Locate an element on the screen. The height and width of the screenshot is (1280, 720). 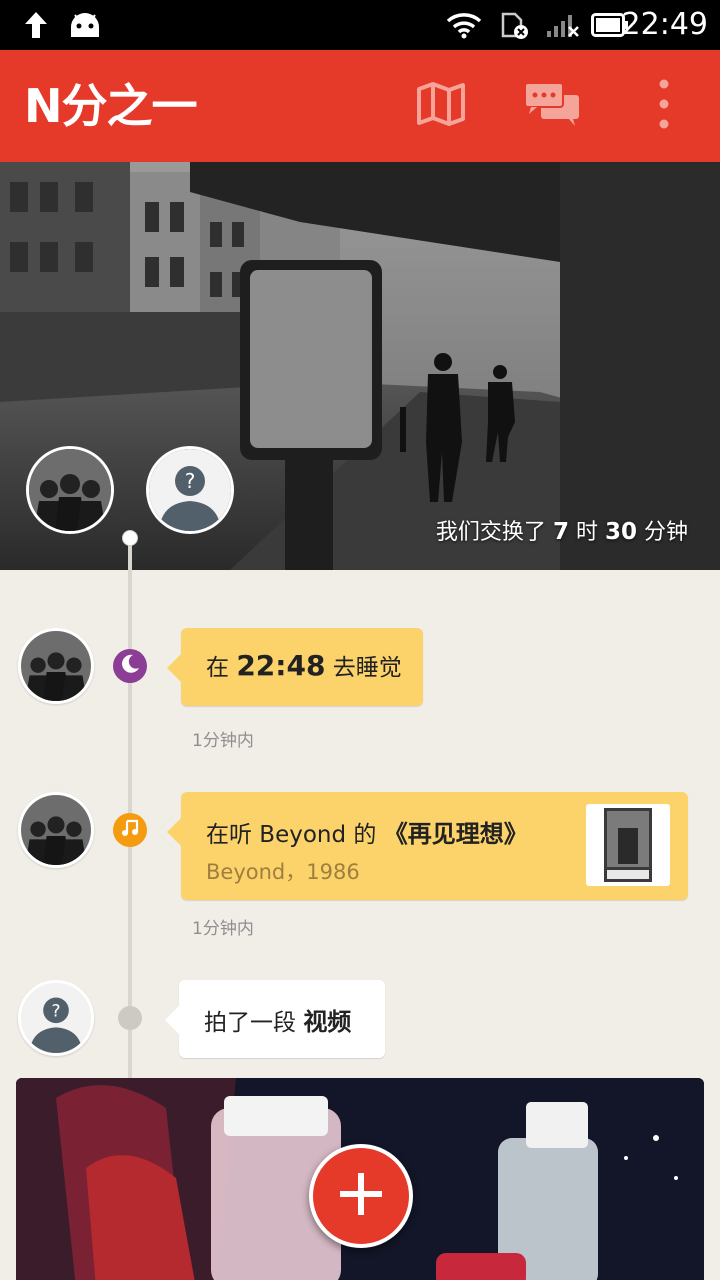
more-options-button is located at coordinates (664, 106).